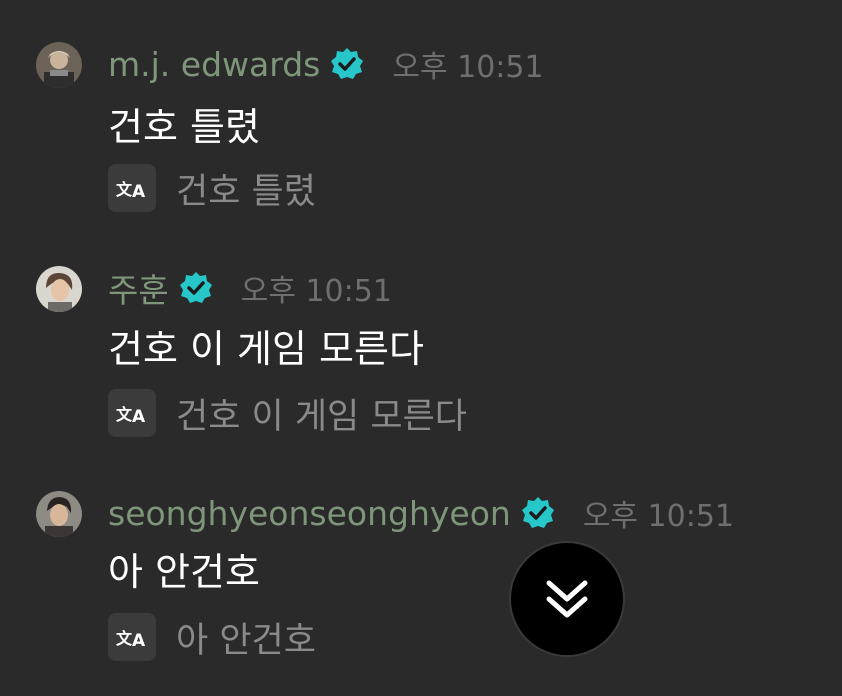 Image resolution: width=842 pixels, height=696 pixels. I want to click on message-header: 주훈 오후 10:51, so click(250, 289).